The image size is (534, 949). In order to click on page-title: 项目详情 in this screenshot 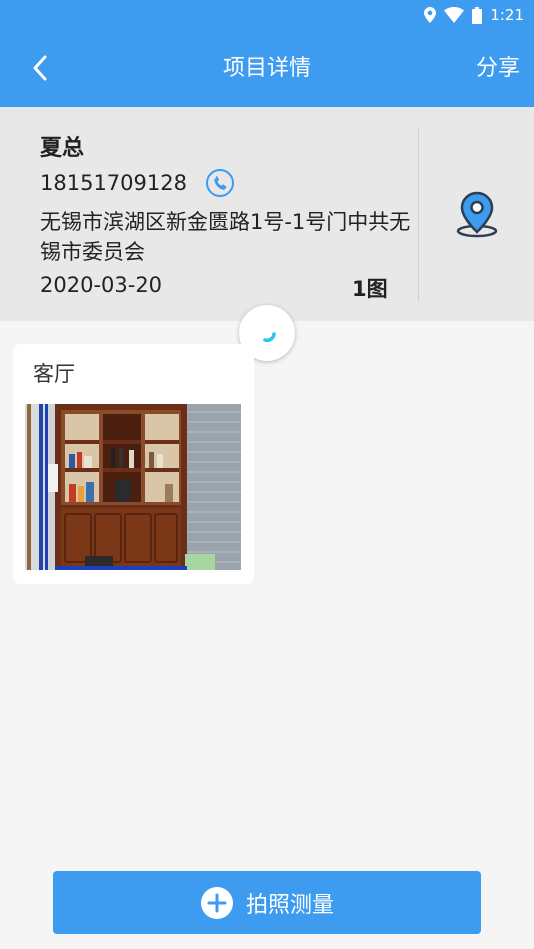, I will do `click(266, 68)`.